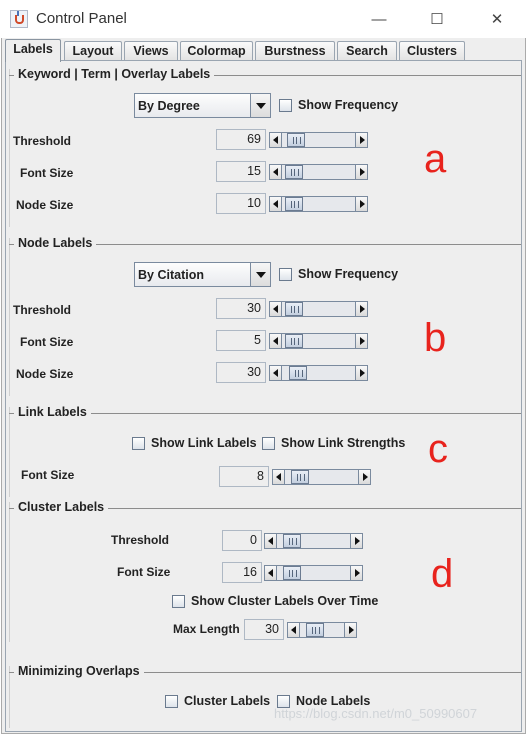  Describe the element at coordinates (318, 373) in the screenshot. I see `node-node-size-slider` at that location.